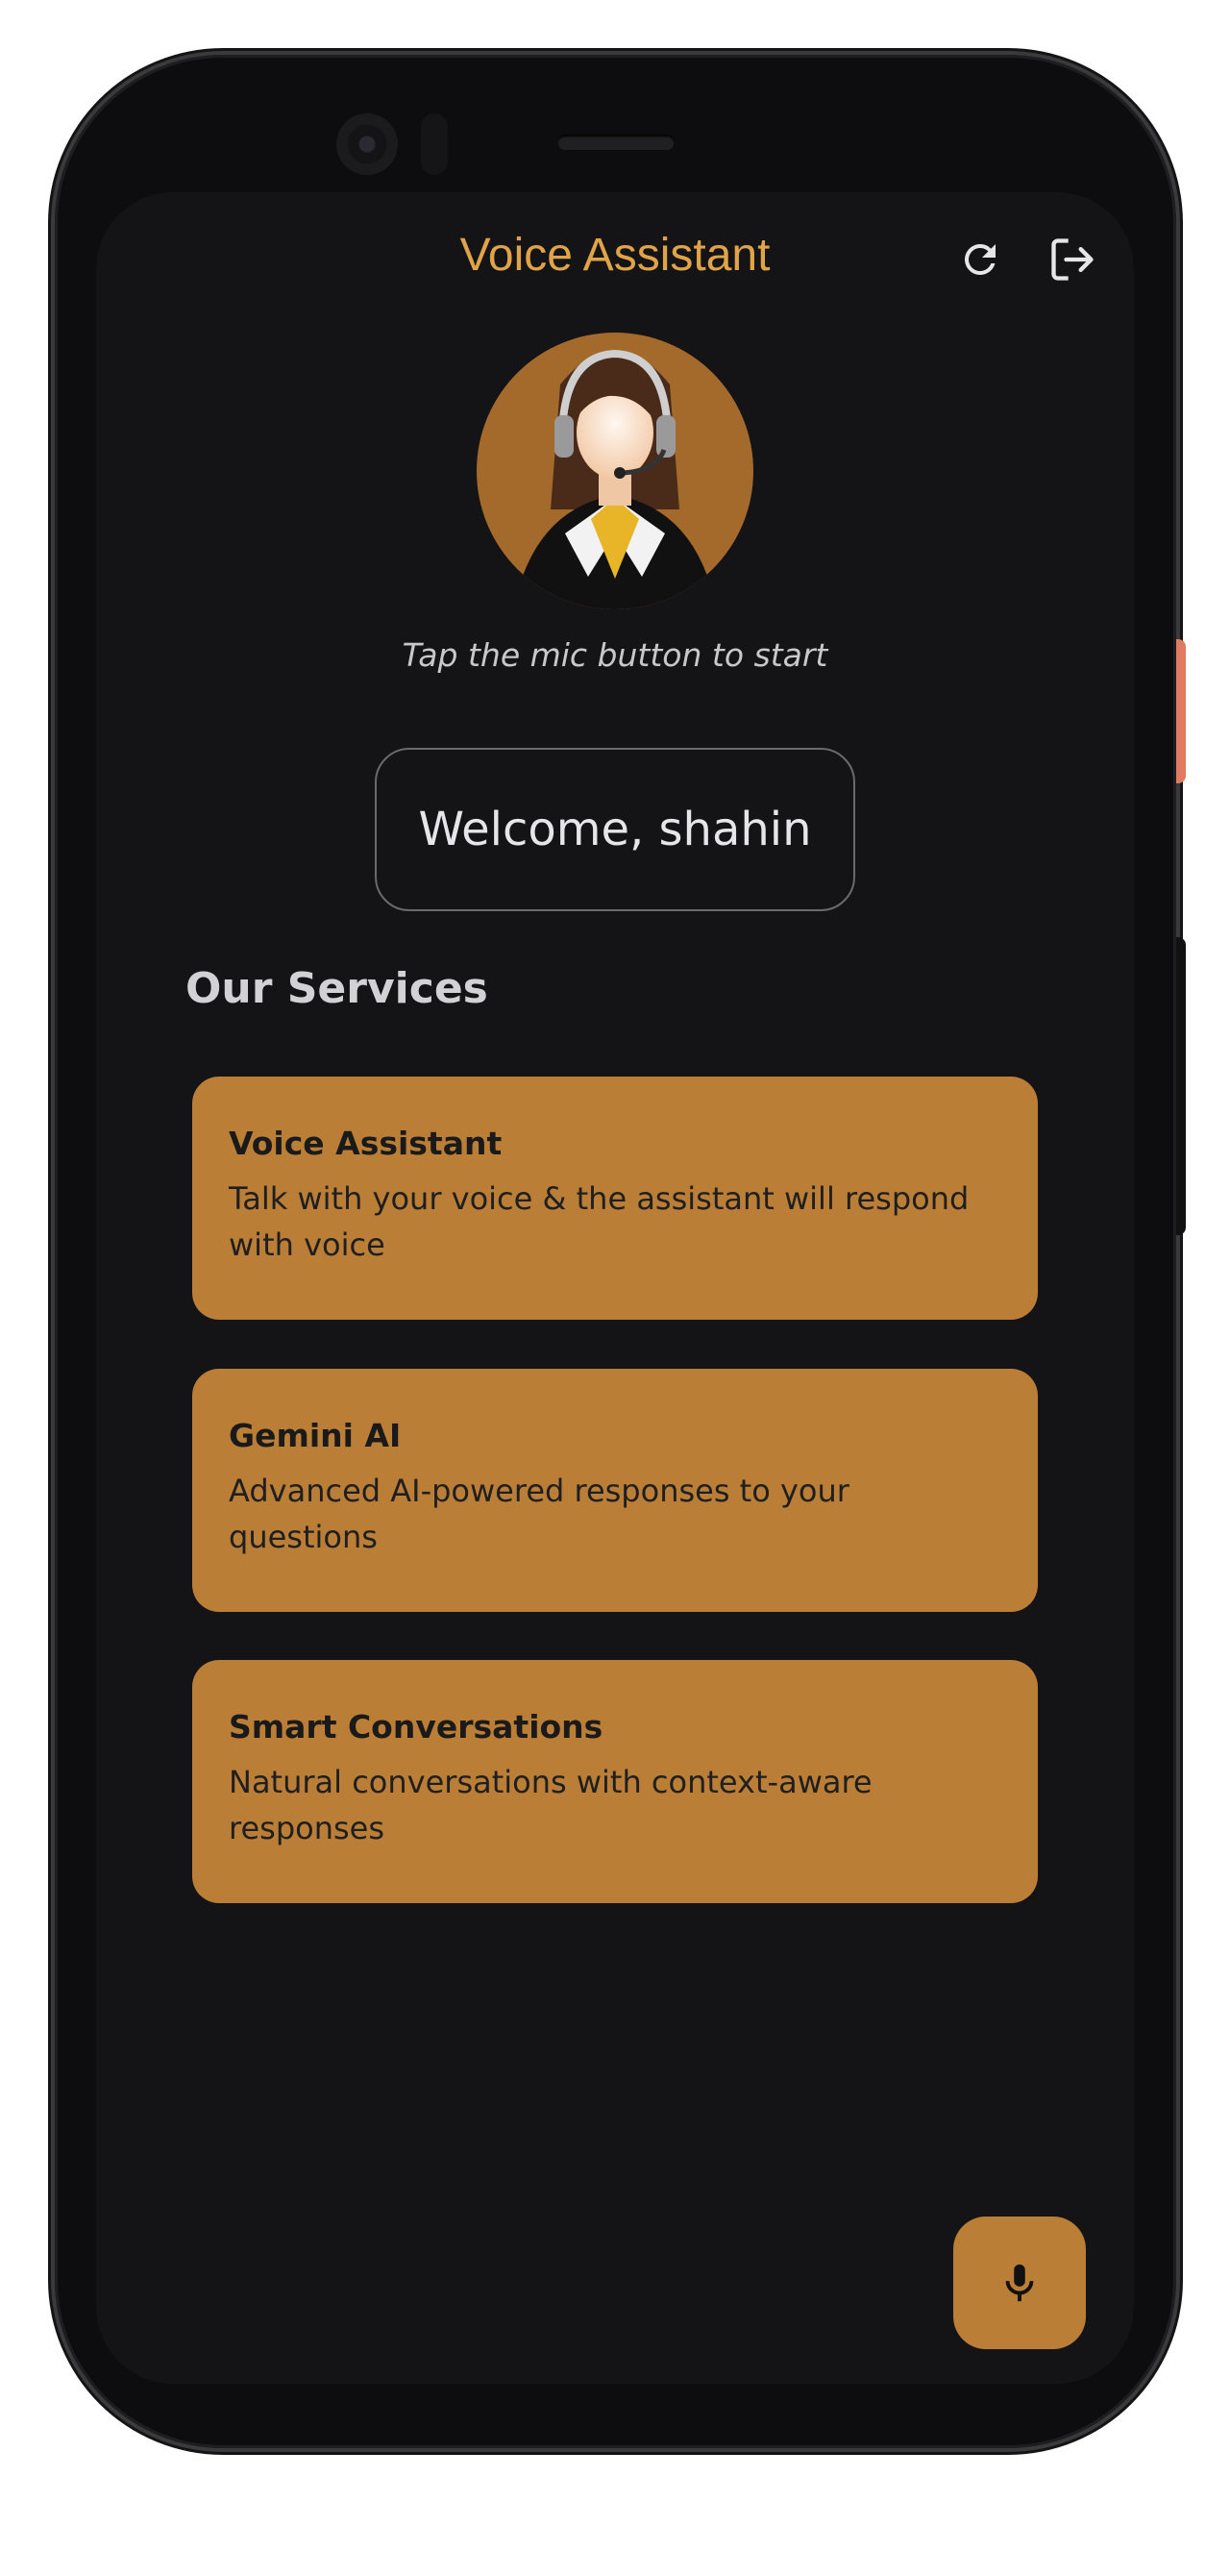 The image size is (1230, 2576). What do you see at coordinates (1181, 711) in the screenshot?
I see `power-button` at bounding box center [1181, 711].